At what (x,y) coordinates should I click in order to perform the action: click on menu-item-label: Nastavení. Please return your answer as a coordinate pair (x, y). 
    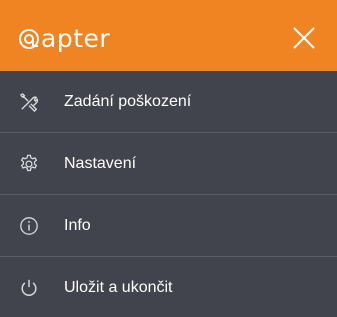
    Looking at the image, I should click on (100, 163).